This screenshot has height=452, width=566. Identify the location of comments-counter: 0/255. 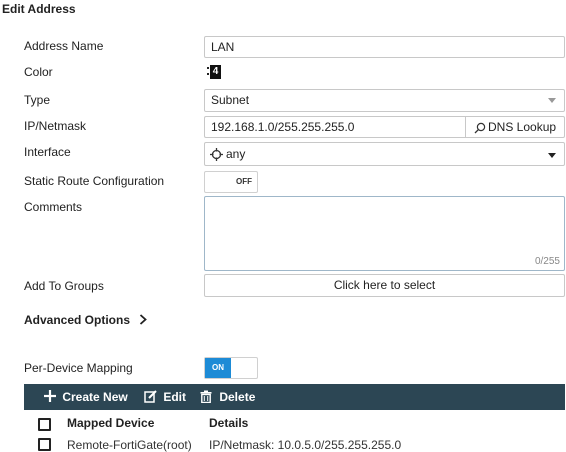
(547, 261).